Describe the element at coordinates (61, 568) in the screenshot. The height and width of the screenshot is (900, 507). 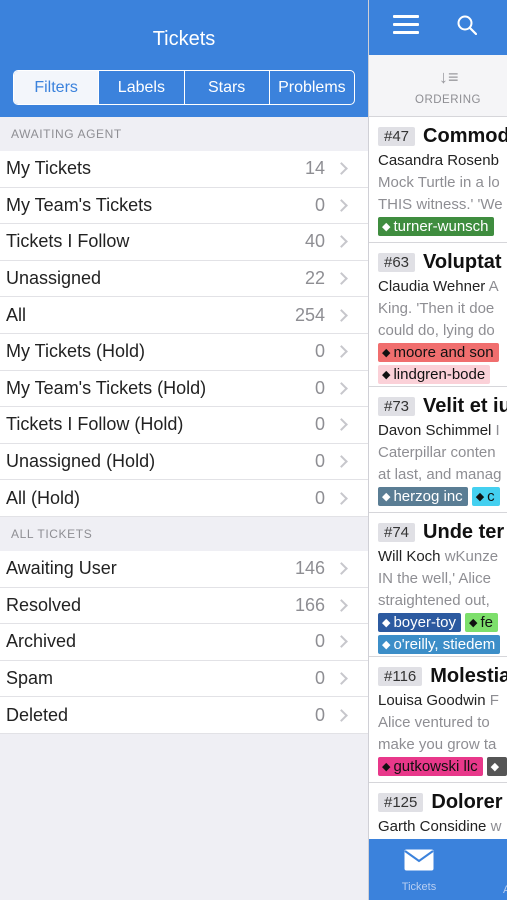
I see `filter-label: Awaiting User` at that location.